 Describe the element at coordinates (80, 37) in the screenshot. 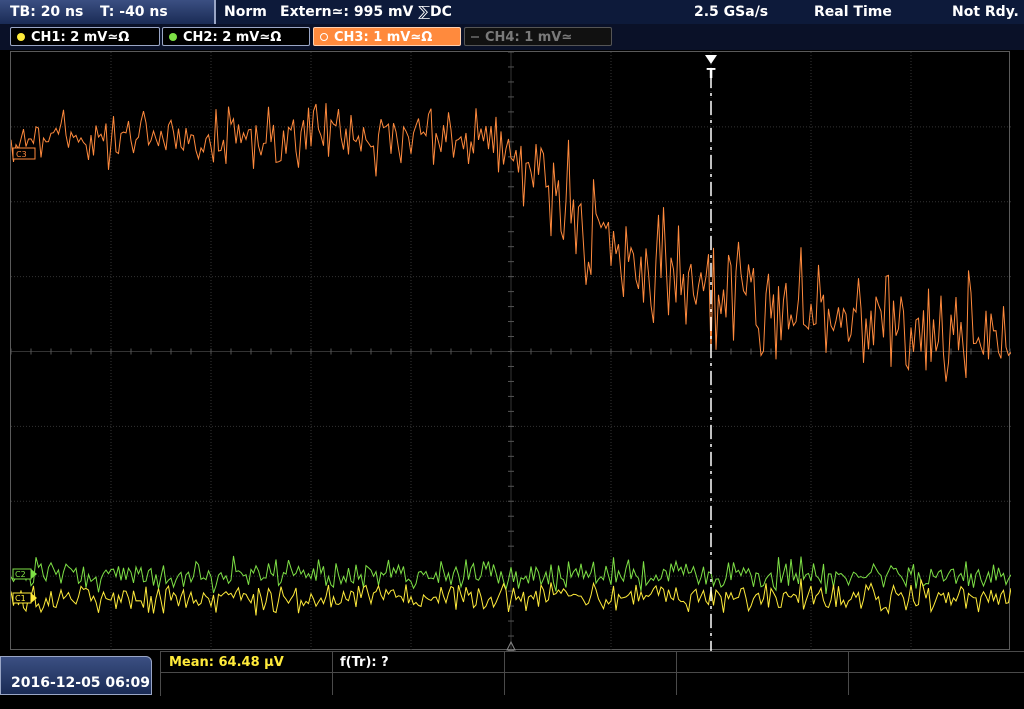

I see `channel-1-label: CH1: 2 mV≃Ω` at that location.